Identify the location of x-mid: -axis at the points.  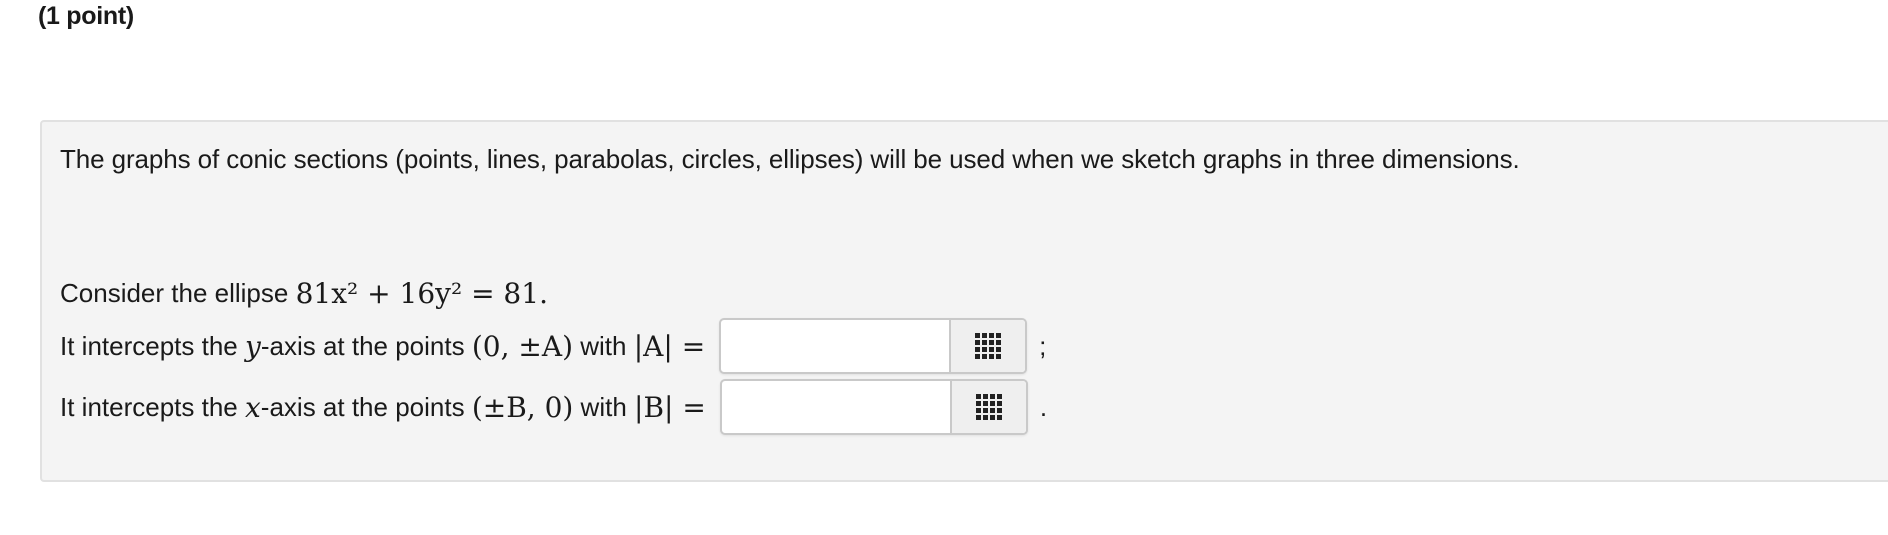
(362, 406).